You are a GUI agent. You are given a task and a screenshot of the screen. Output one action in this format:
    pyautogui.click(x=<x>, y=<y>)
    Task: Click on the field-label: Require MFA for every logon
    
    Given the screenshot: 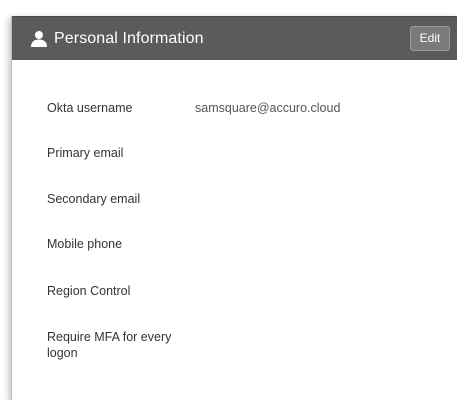 What is the action you would take?
    pyautogui.click(x=109, y=345)
    